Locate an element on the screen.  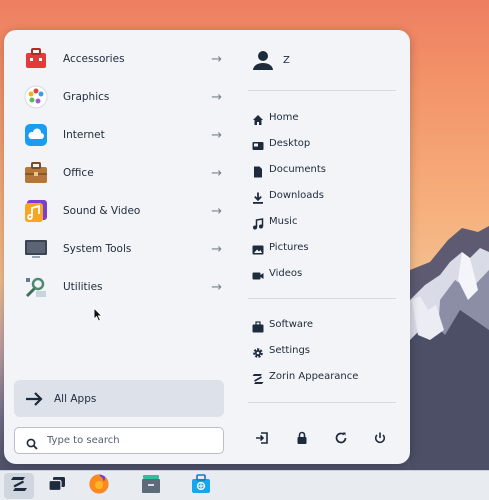
category-label: Sound & Video is located at coordinates (102, 211).